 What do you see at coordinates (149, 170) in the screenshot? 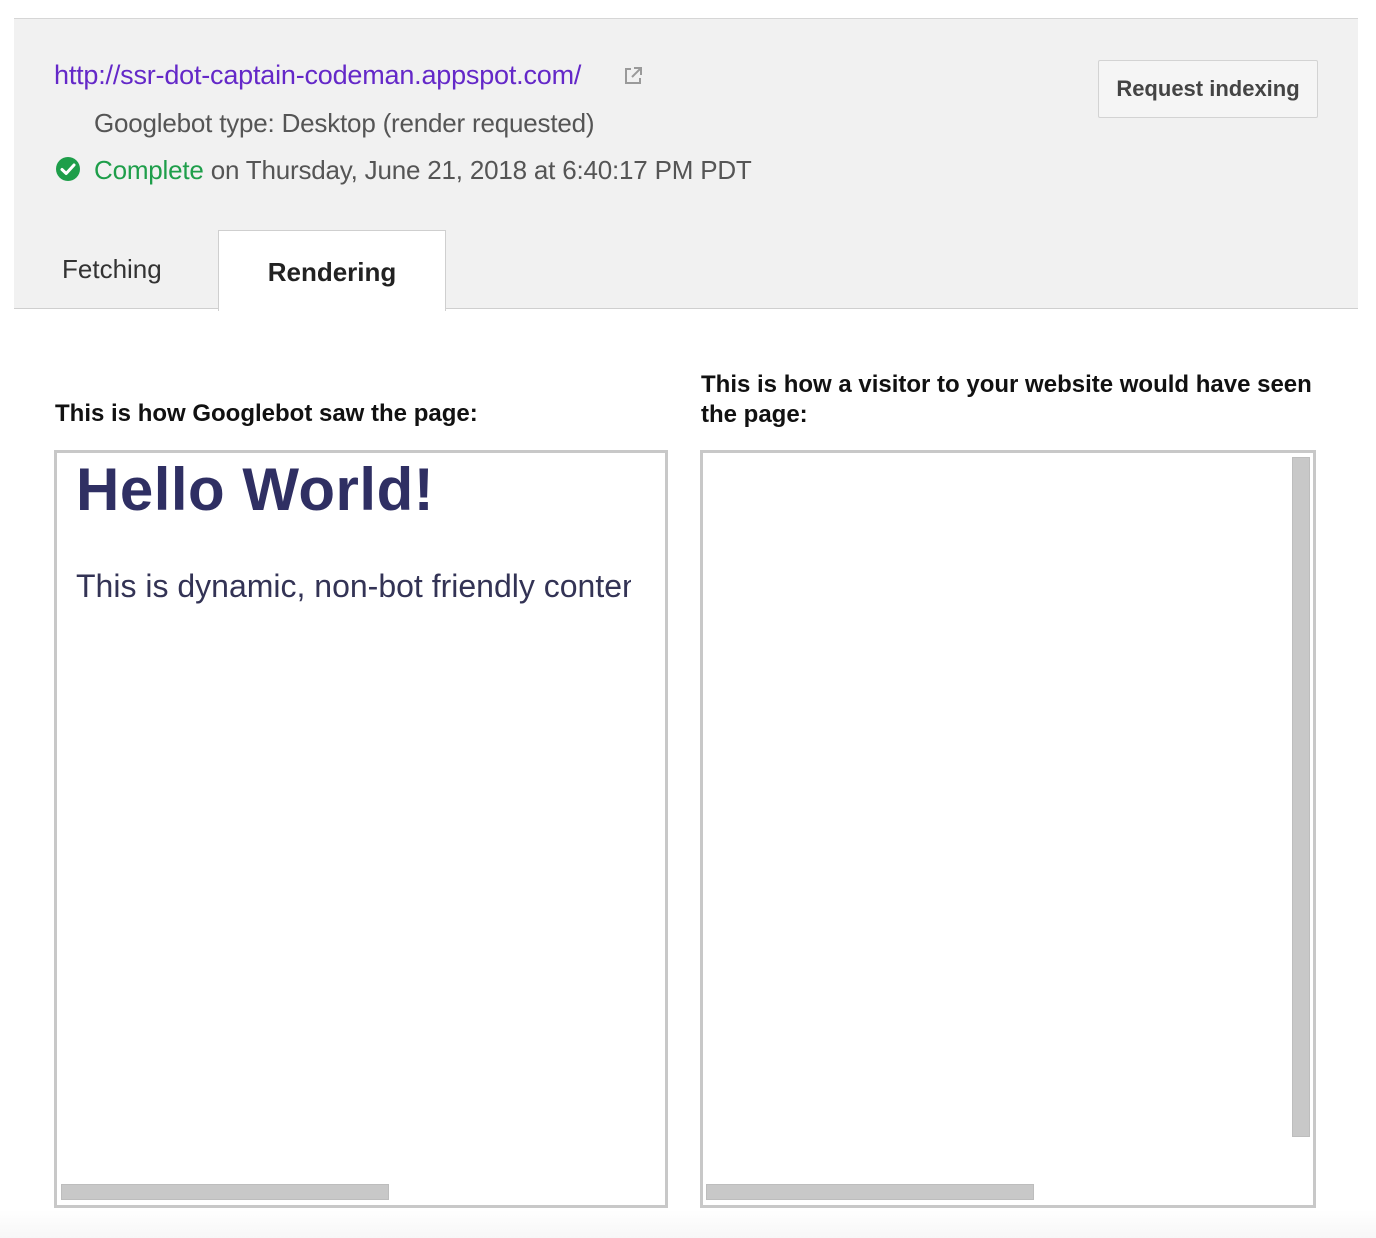
I see `status-complete-label: Complete` at bounding box center [149, 170].